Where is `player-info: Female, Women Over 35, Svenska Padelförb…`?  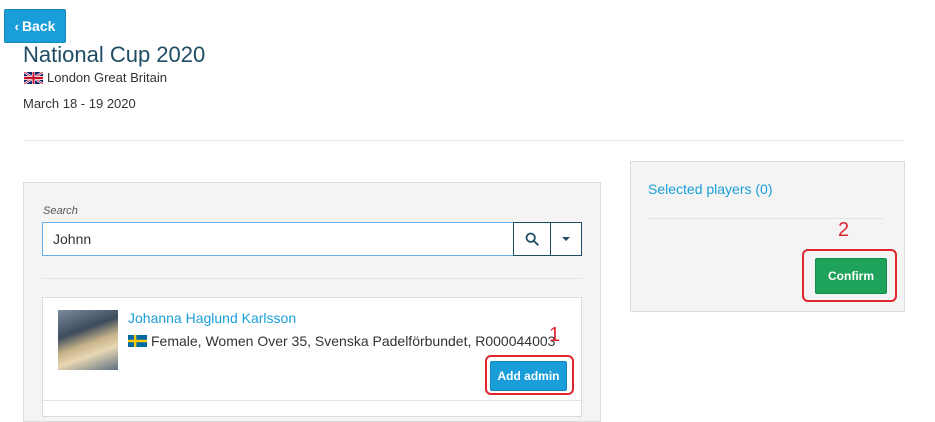 player-info: Female, Women Over 35, Svenska Padelförb… is located at coordinates (341, 341).